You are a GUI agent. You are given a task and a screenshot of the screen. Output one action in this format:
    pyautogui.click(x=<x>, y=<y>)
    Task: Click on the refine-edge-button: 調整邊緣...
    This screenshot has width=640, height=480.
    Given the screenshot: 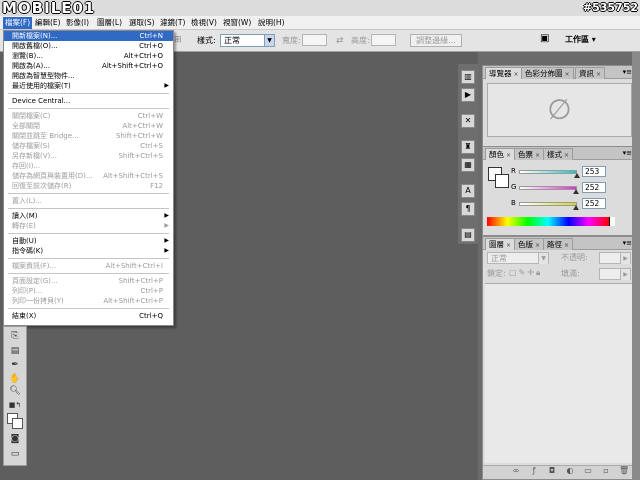 What is the action you would take?
    pyautogui.click(x=436, y=40)
    